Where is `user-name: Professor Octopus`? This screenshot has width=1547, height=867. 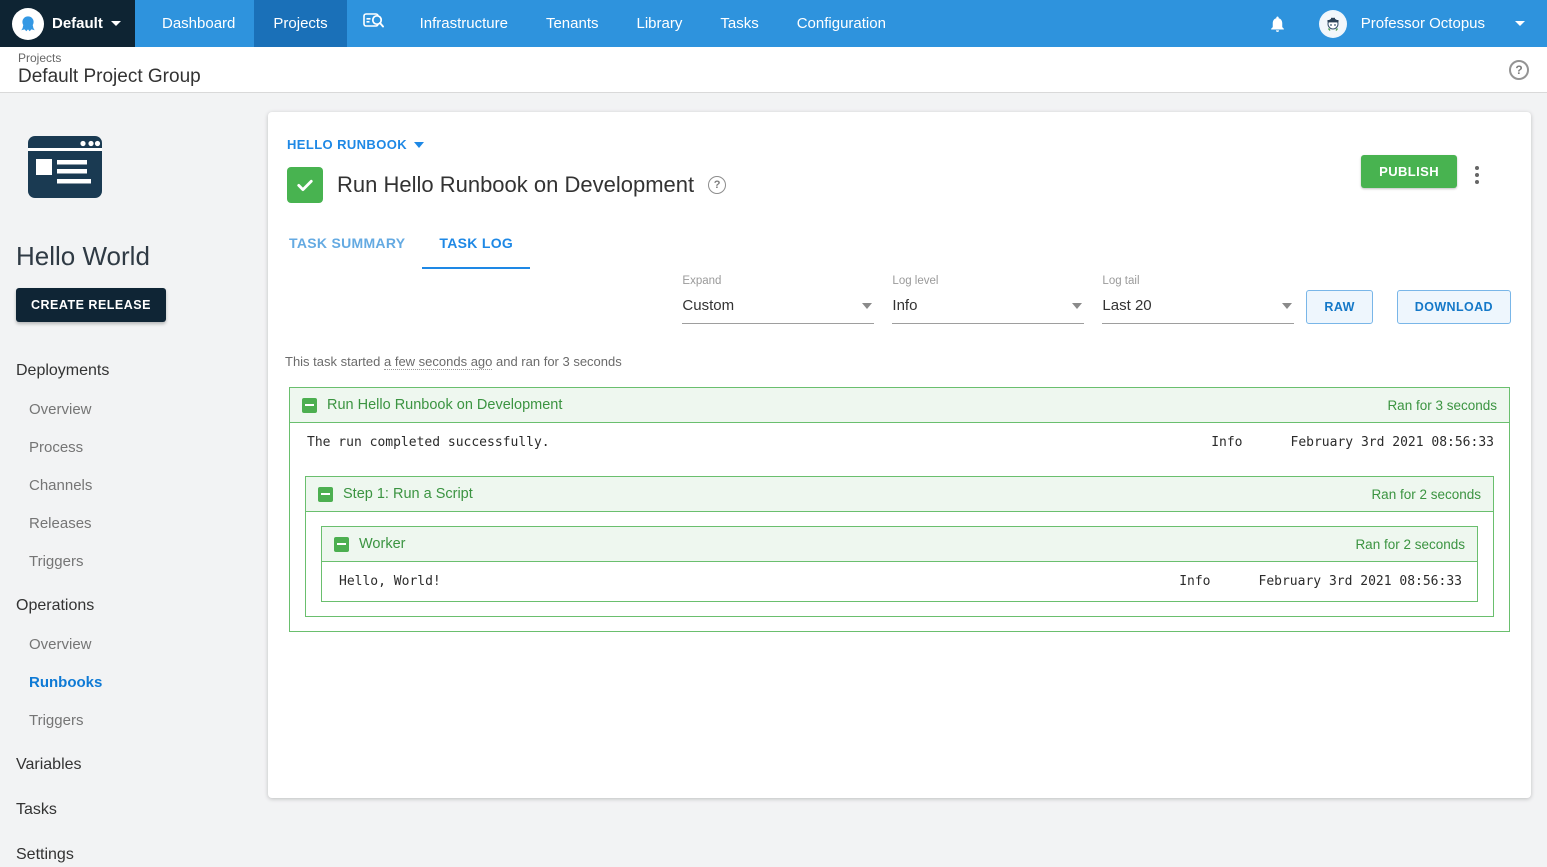
user-name: Professor Octopus is located at coordinates (1423, 23).